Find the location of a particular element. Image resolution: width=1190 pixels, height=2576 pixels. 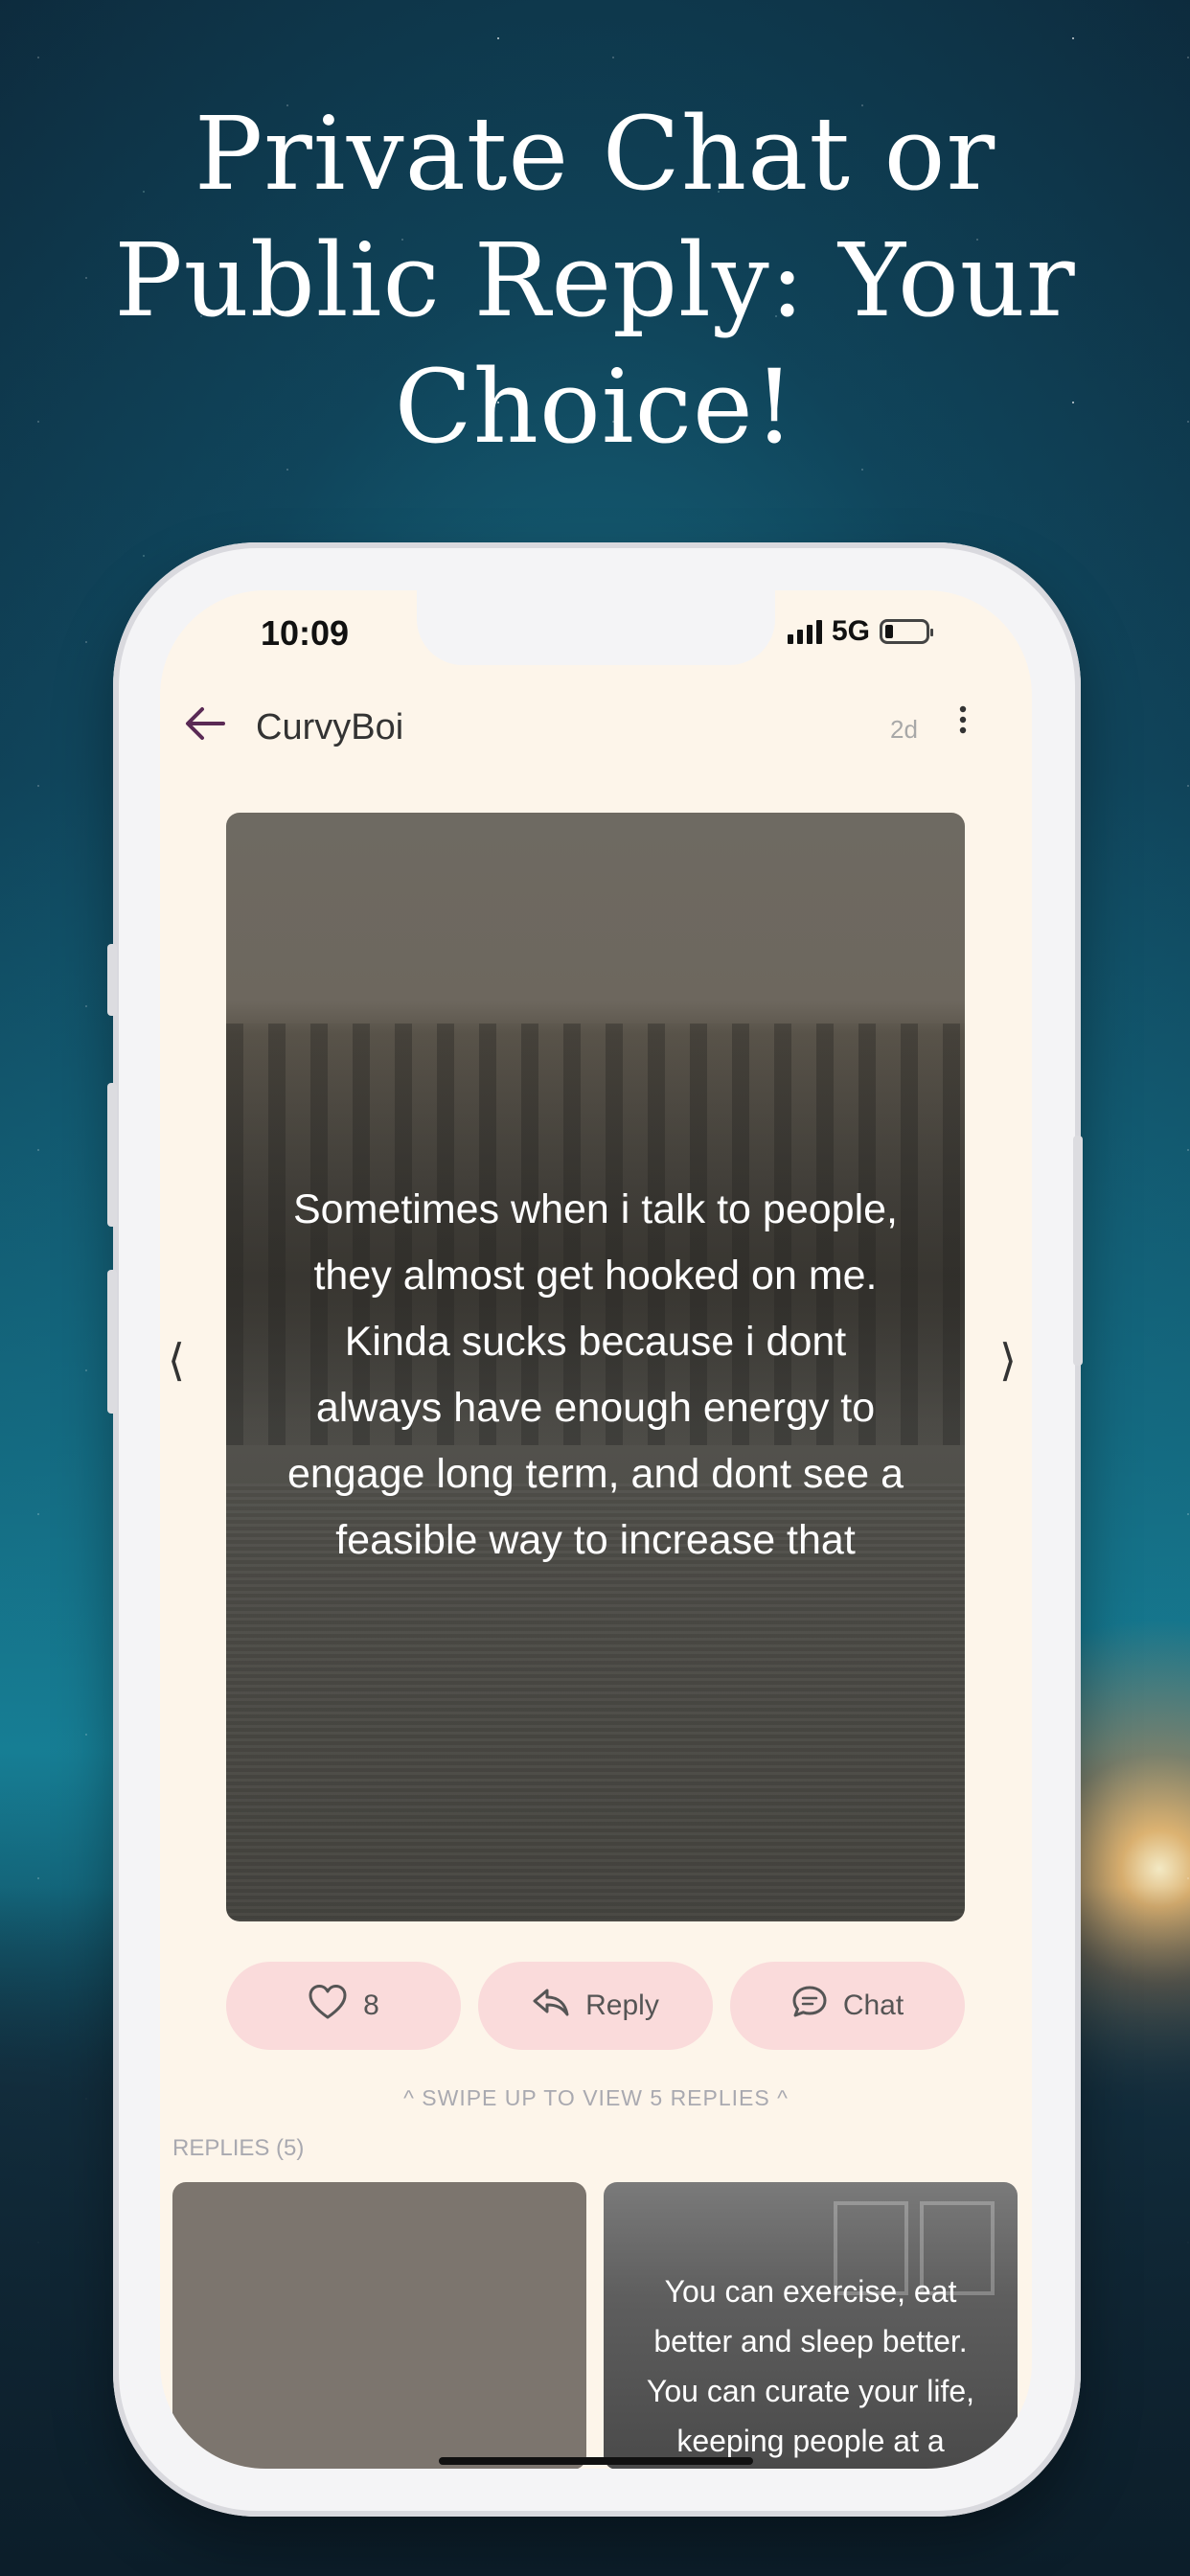

notch is located at coordinates (596, 627).